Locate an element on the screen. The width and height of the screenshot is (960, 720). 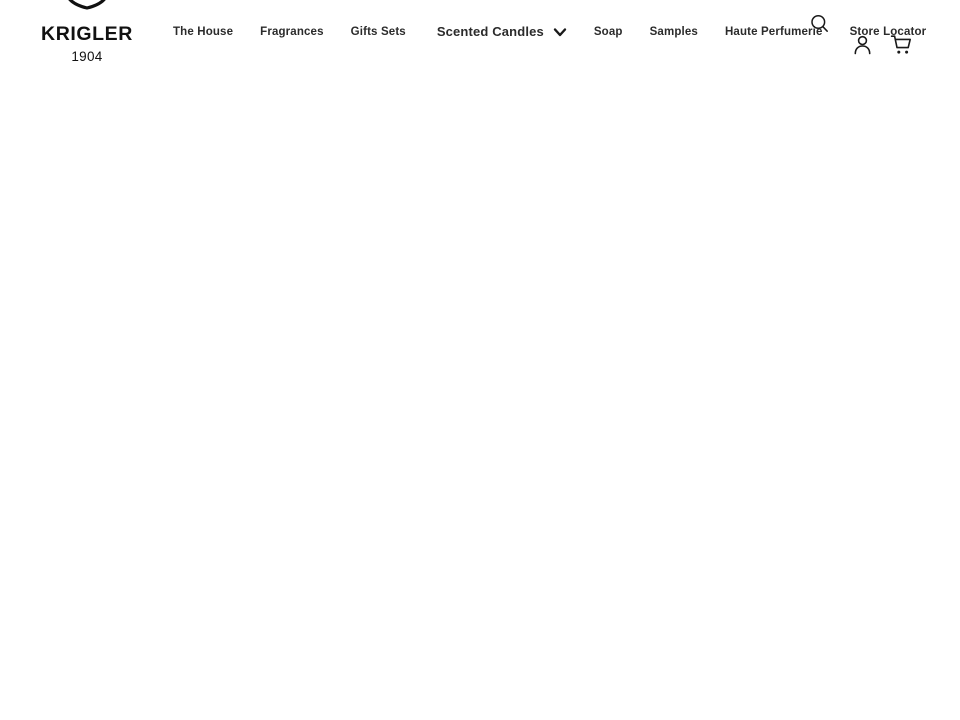
nav-item-fragrances: Fragrances is located at coordinates (292, 32).